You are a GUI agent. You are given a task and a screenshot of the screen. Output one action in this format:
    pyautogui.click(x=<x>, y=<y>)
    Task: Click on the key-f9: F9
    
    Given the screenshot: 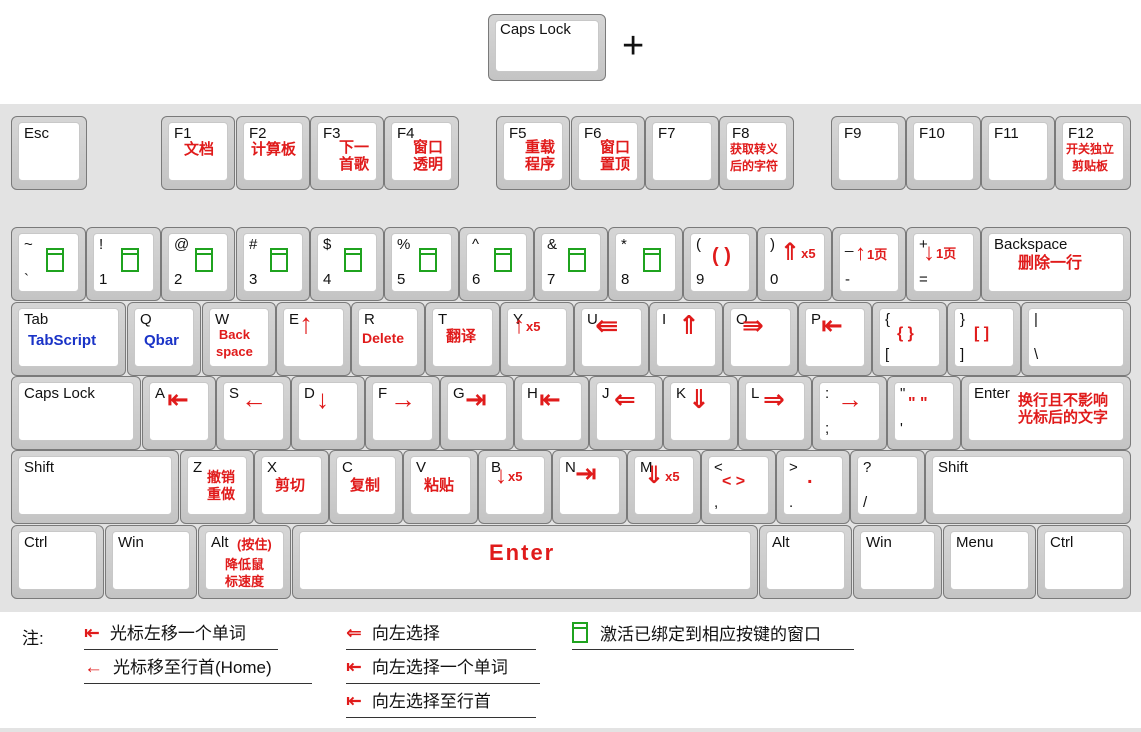 What is the action you would take?
    pyautogui.click(x=868, y=153)
    